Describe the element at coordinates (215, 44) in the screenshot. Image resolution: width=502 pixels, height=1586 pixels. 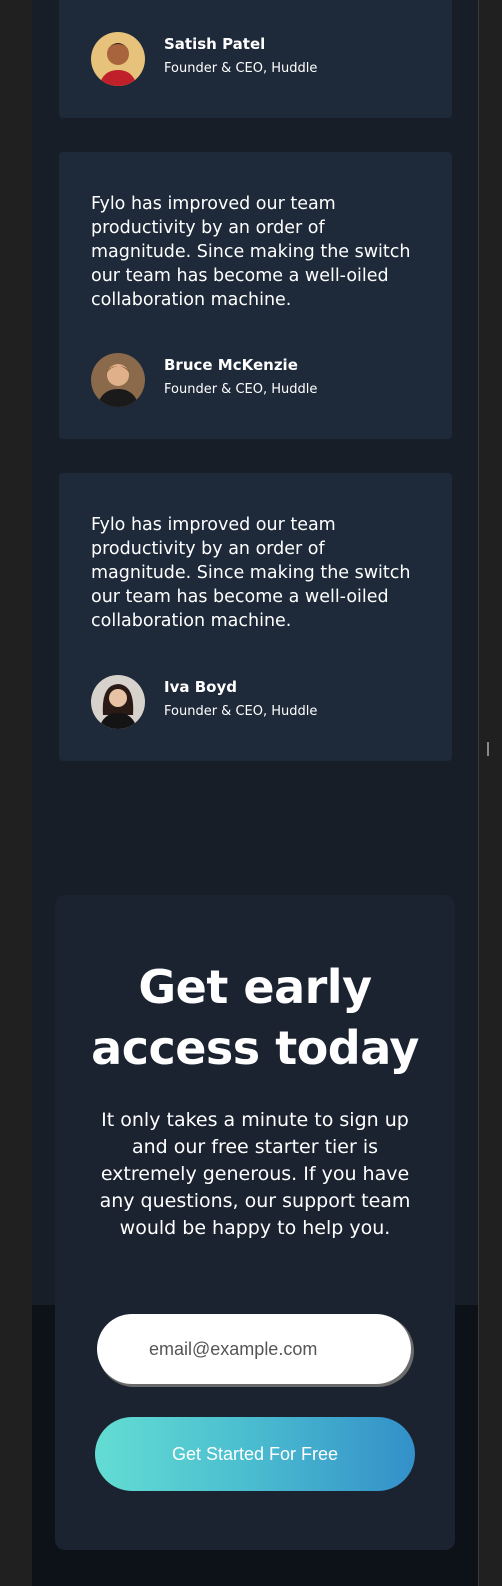
I see `author-name: Satish Patel` at that location.